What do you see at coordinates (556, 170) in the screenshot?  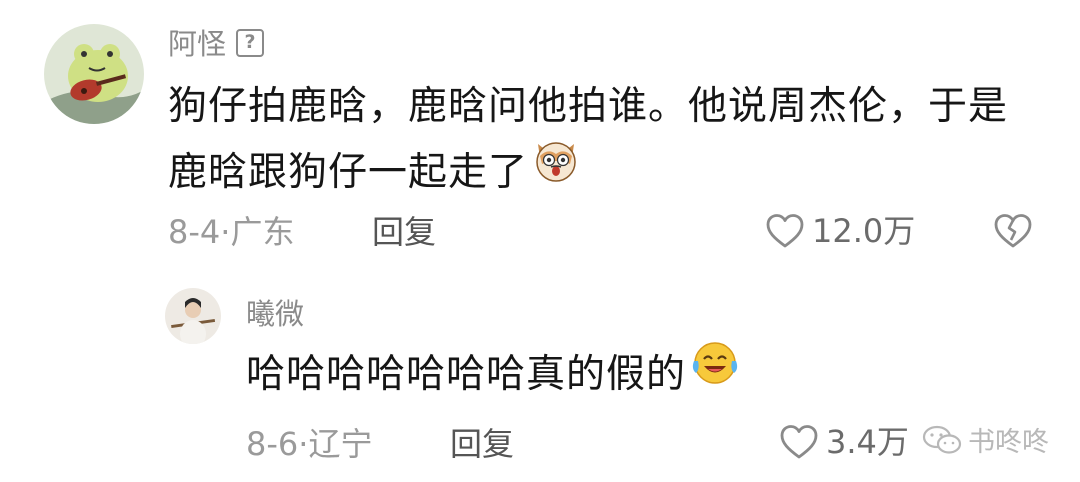 I see `dog-face-emoji-icon` at bounding box center [556, 170].